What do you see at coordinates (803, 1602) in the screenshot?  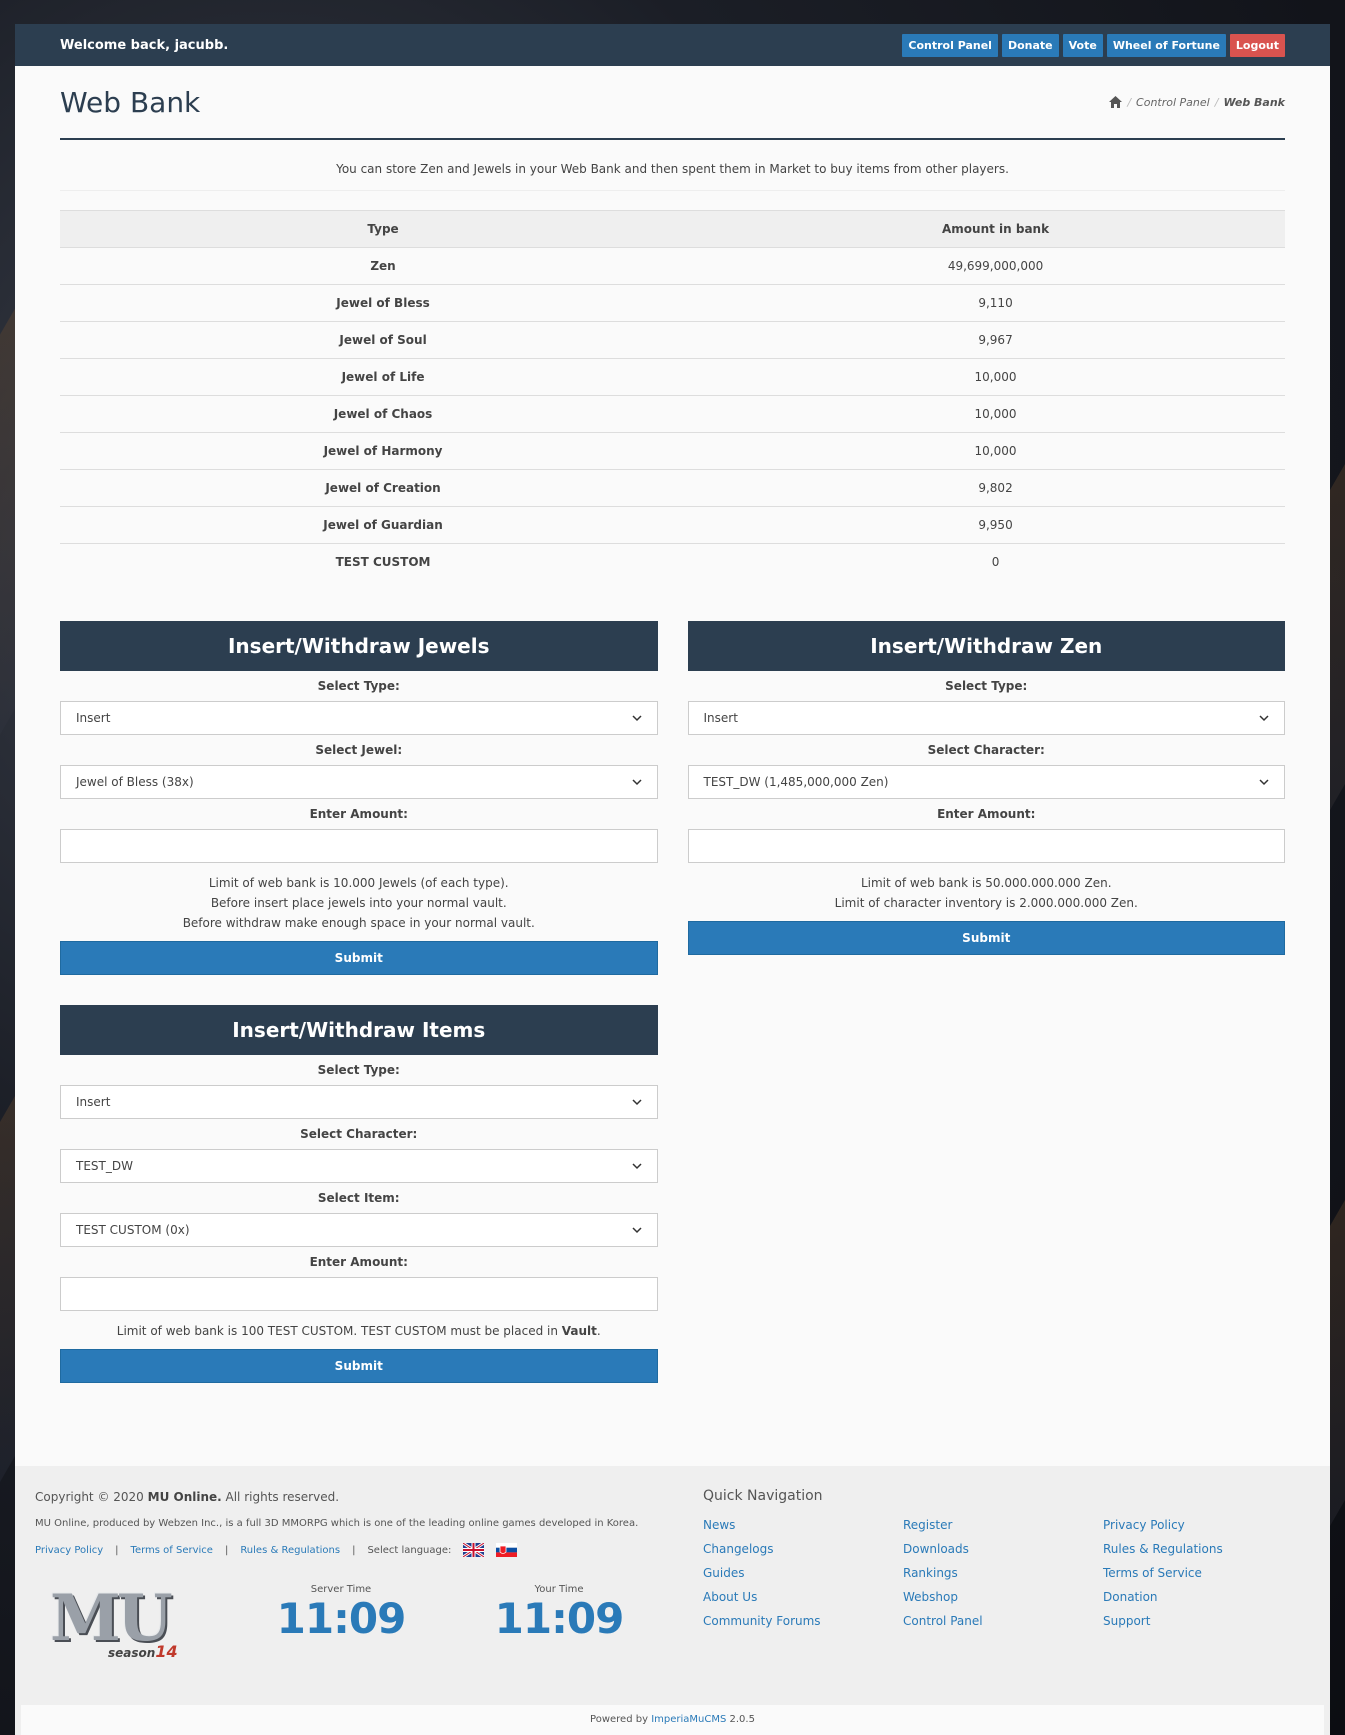 I see `quick-nav-link: About Us` at bounding box center [803, 1602].